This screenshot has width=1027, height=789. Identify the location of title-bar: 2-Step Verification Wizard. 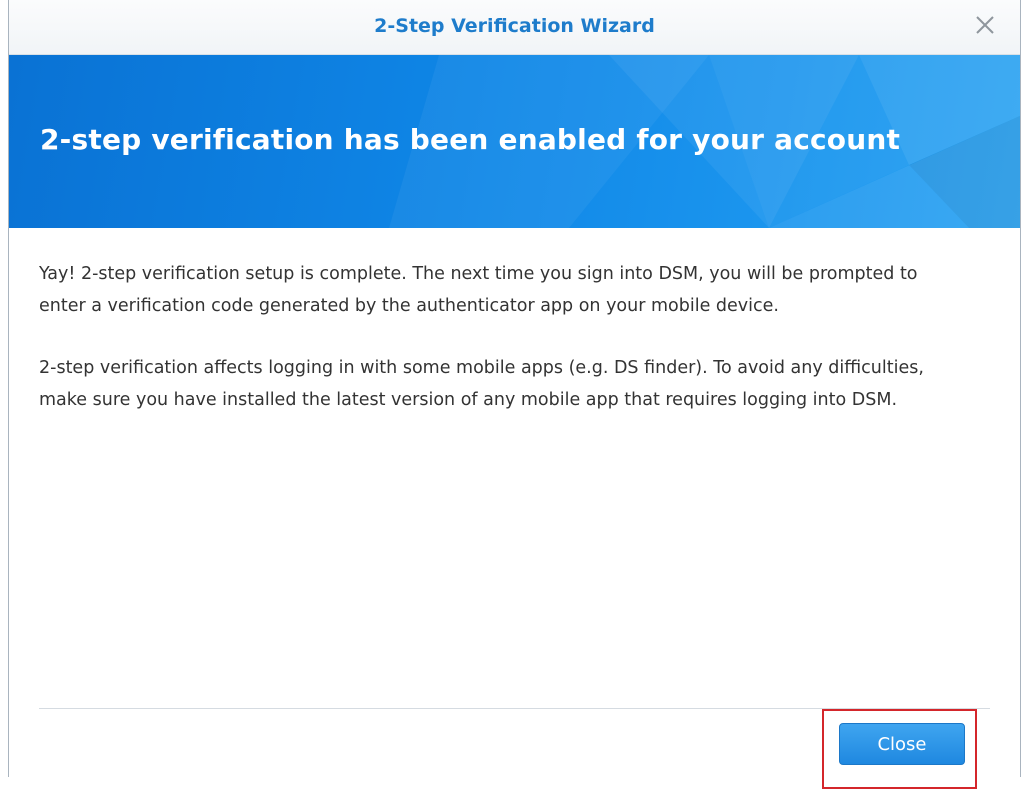
(514, 27).